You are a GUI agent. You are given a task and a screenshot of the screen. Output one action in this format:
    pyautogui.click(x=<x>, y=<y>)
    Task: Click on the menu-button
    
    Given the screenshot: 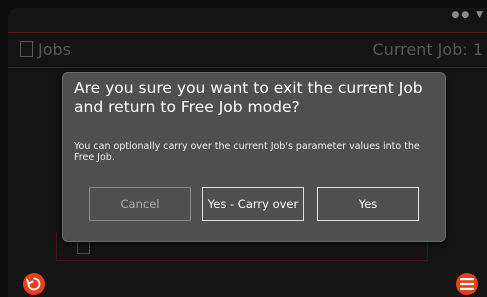 What is the action you would take?
    pyautogui.click(x=467, y=284)
    